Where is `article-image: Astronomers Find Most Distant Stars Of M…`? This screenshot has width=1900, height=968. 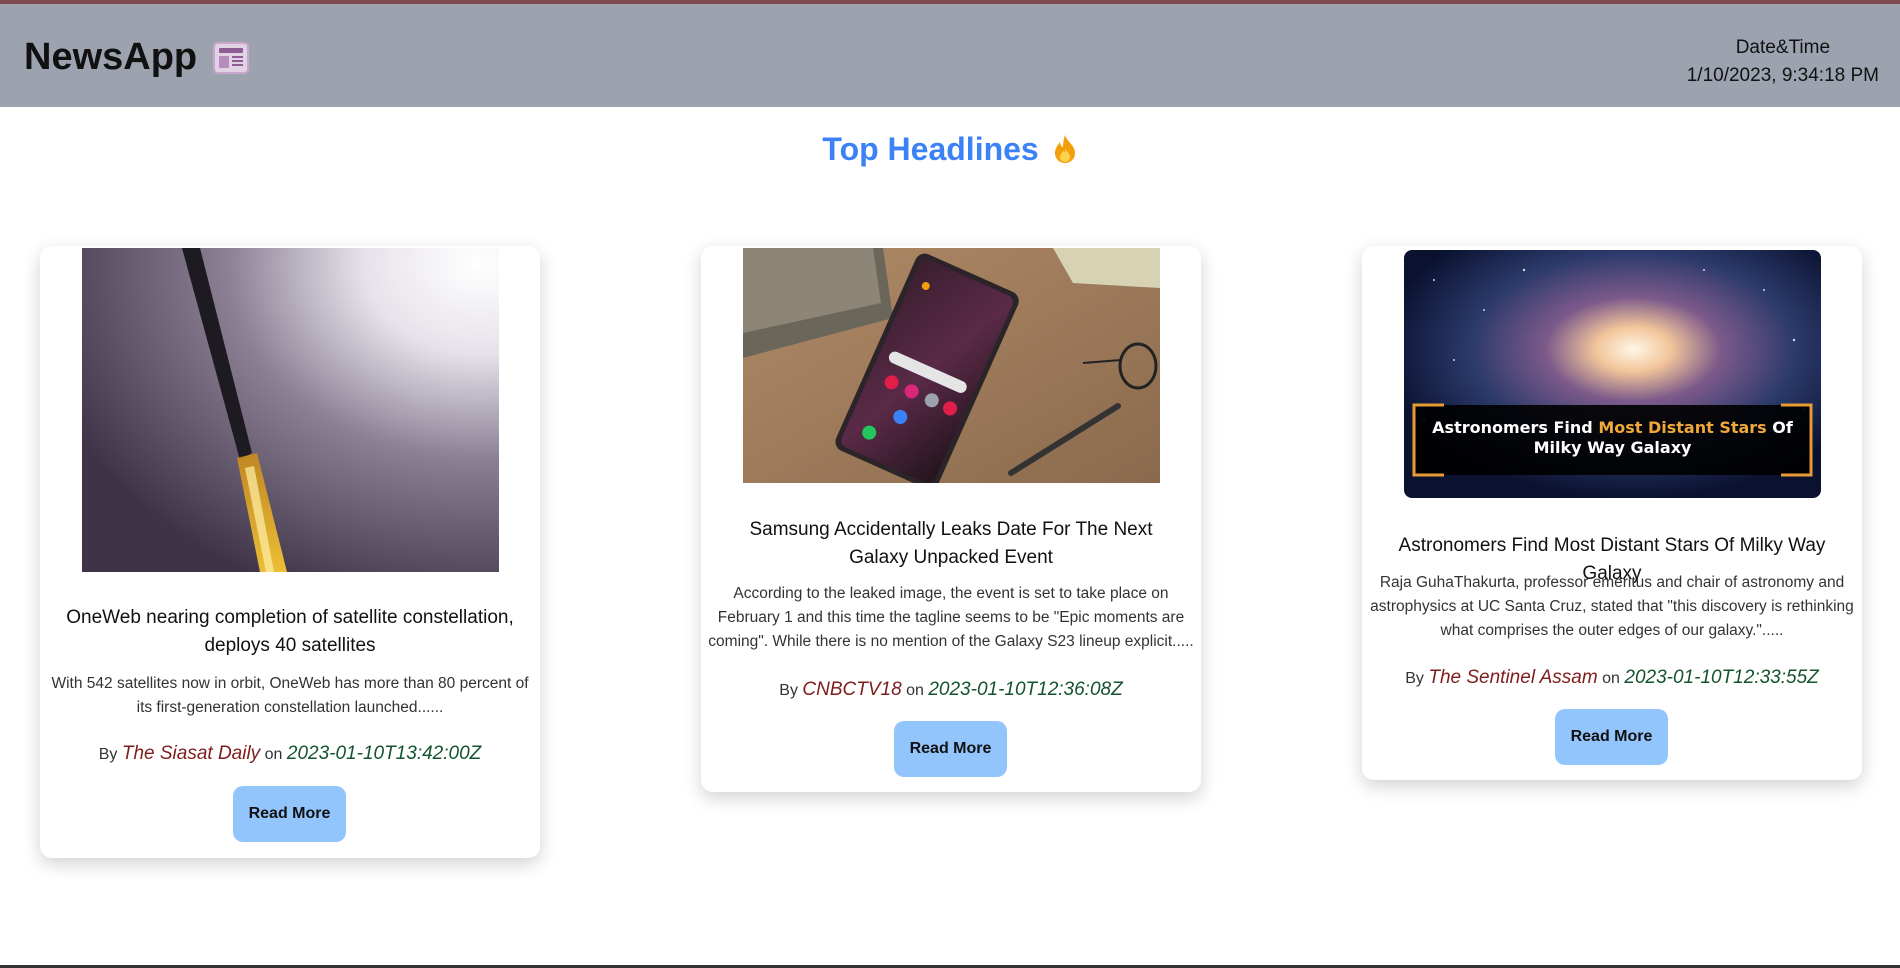 article-image: Astronomers Find Most Distant Stars Of M… is located at coordinates (1612, 374).